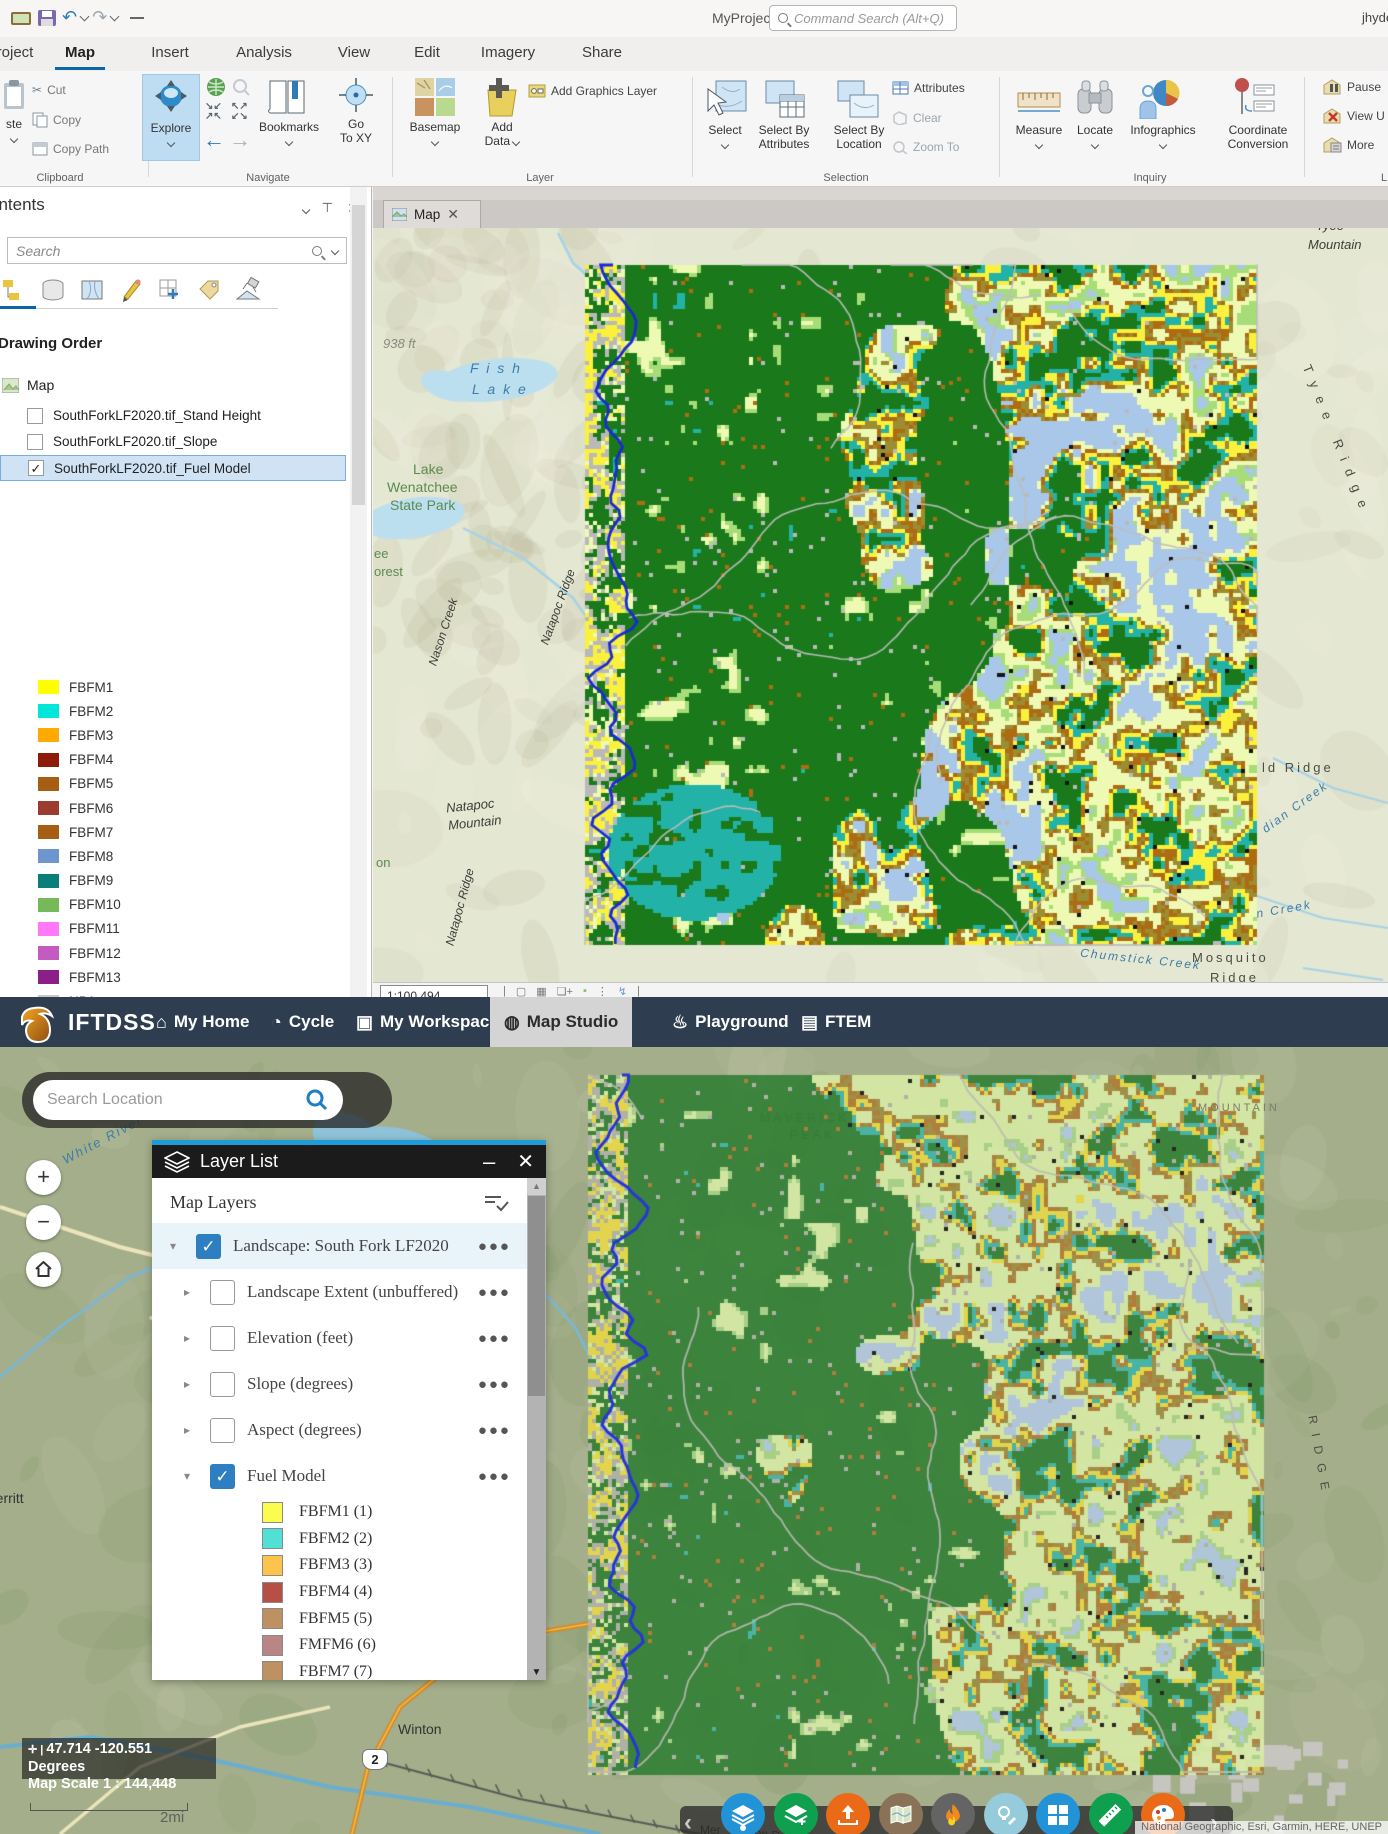  Describe the element at coordinates (432, 214) in the screenshot. I see `map-view-tab: Map ✕` at that location.